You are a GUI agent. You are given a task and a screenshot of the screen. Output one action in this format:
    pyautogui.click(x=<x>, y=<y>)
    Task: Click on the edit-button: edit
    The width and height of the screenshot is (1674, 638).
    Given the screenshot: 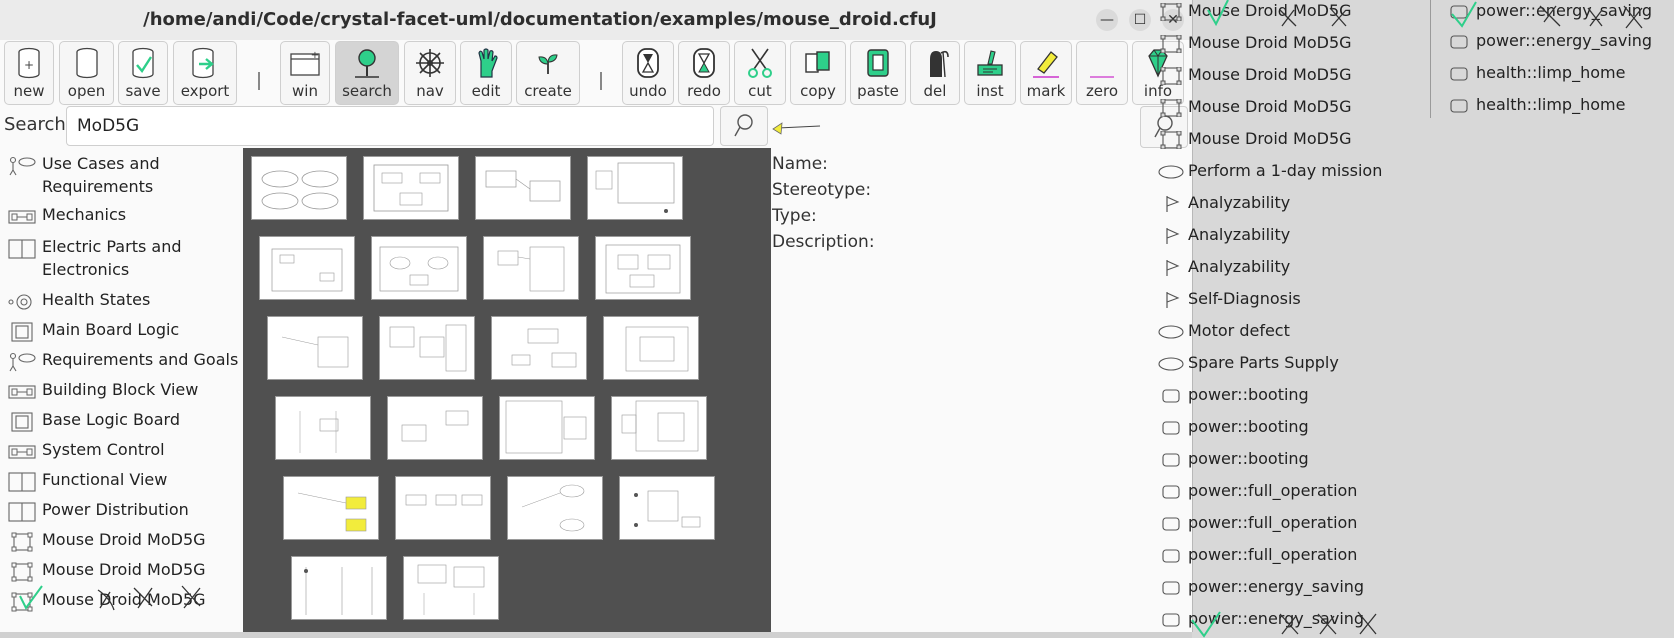 What is the action you would take?
    pyautogui.click(x=486, y=73)
    